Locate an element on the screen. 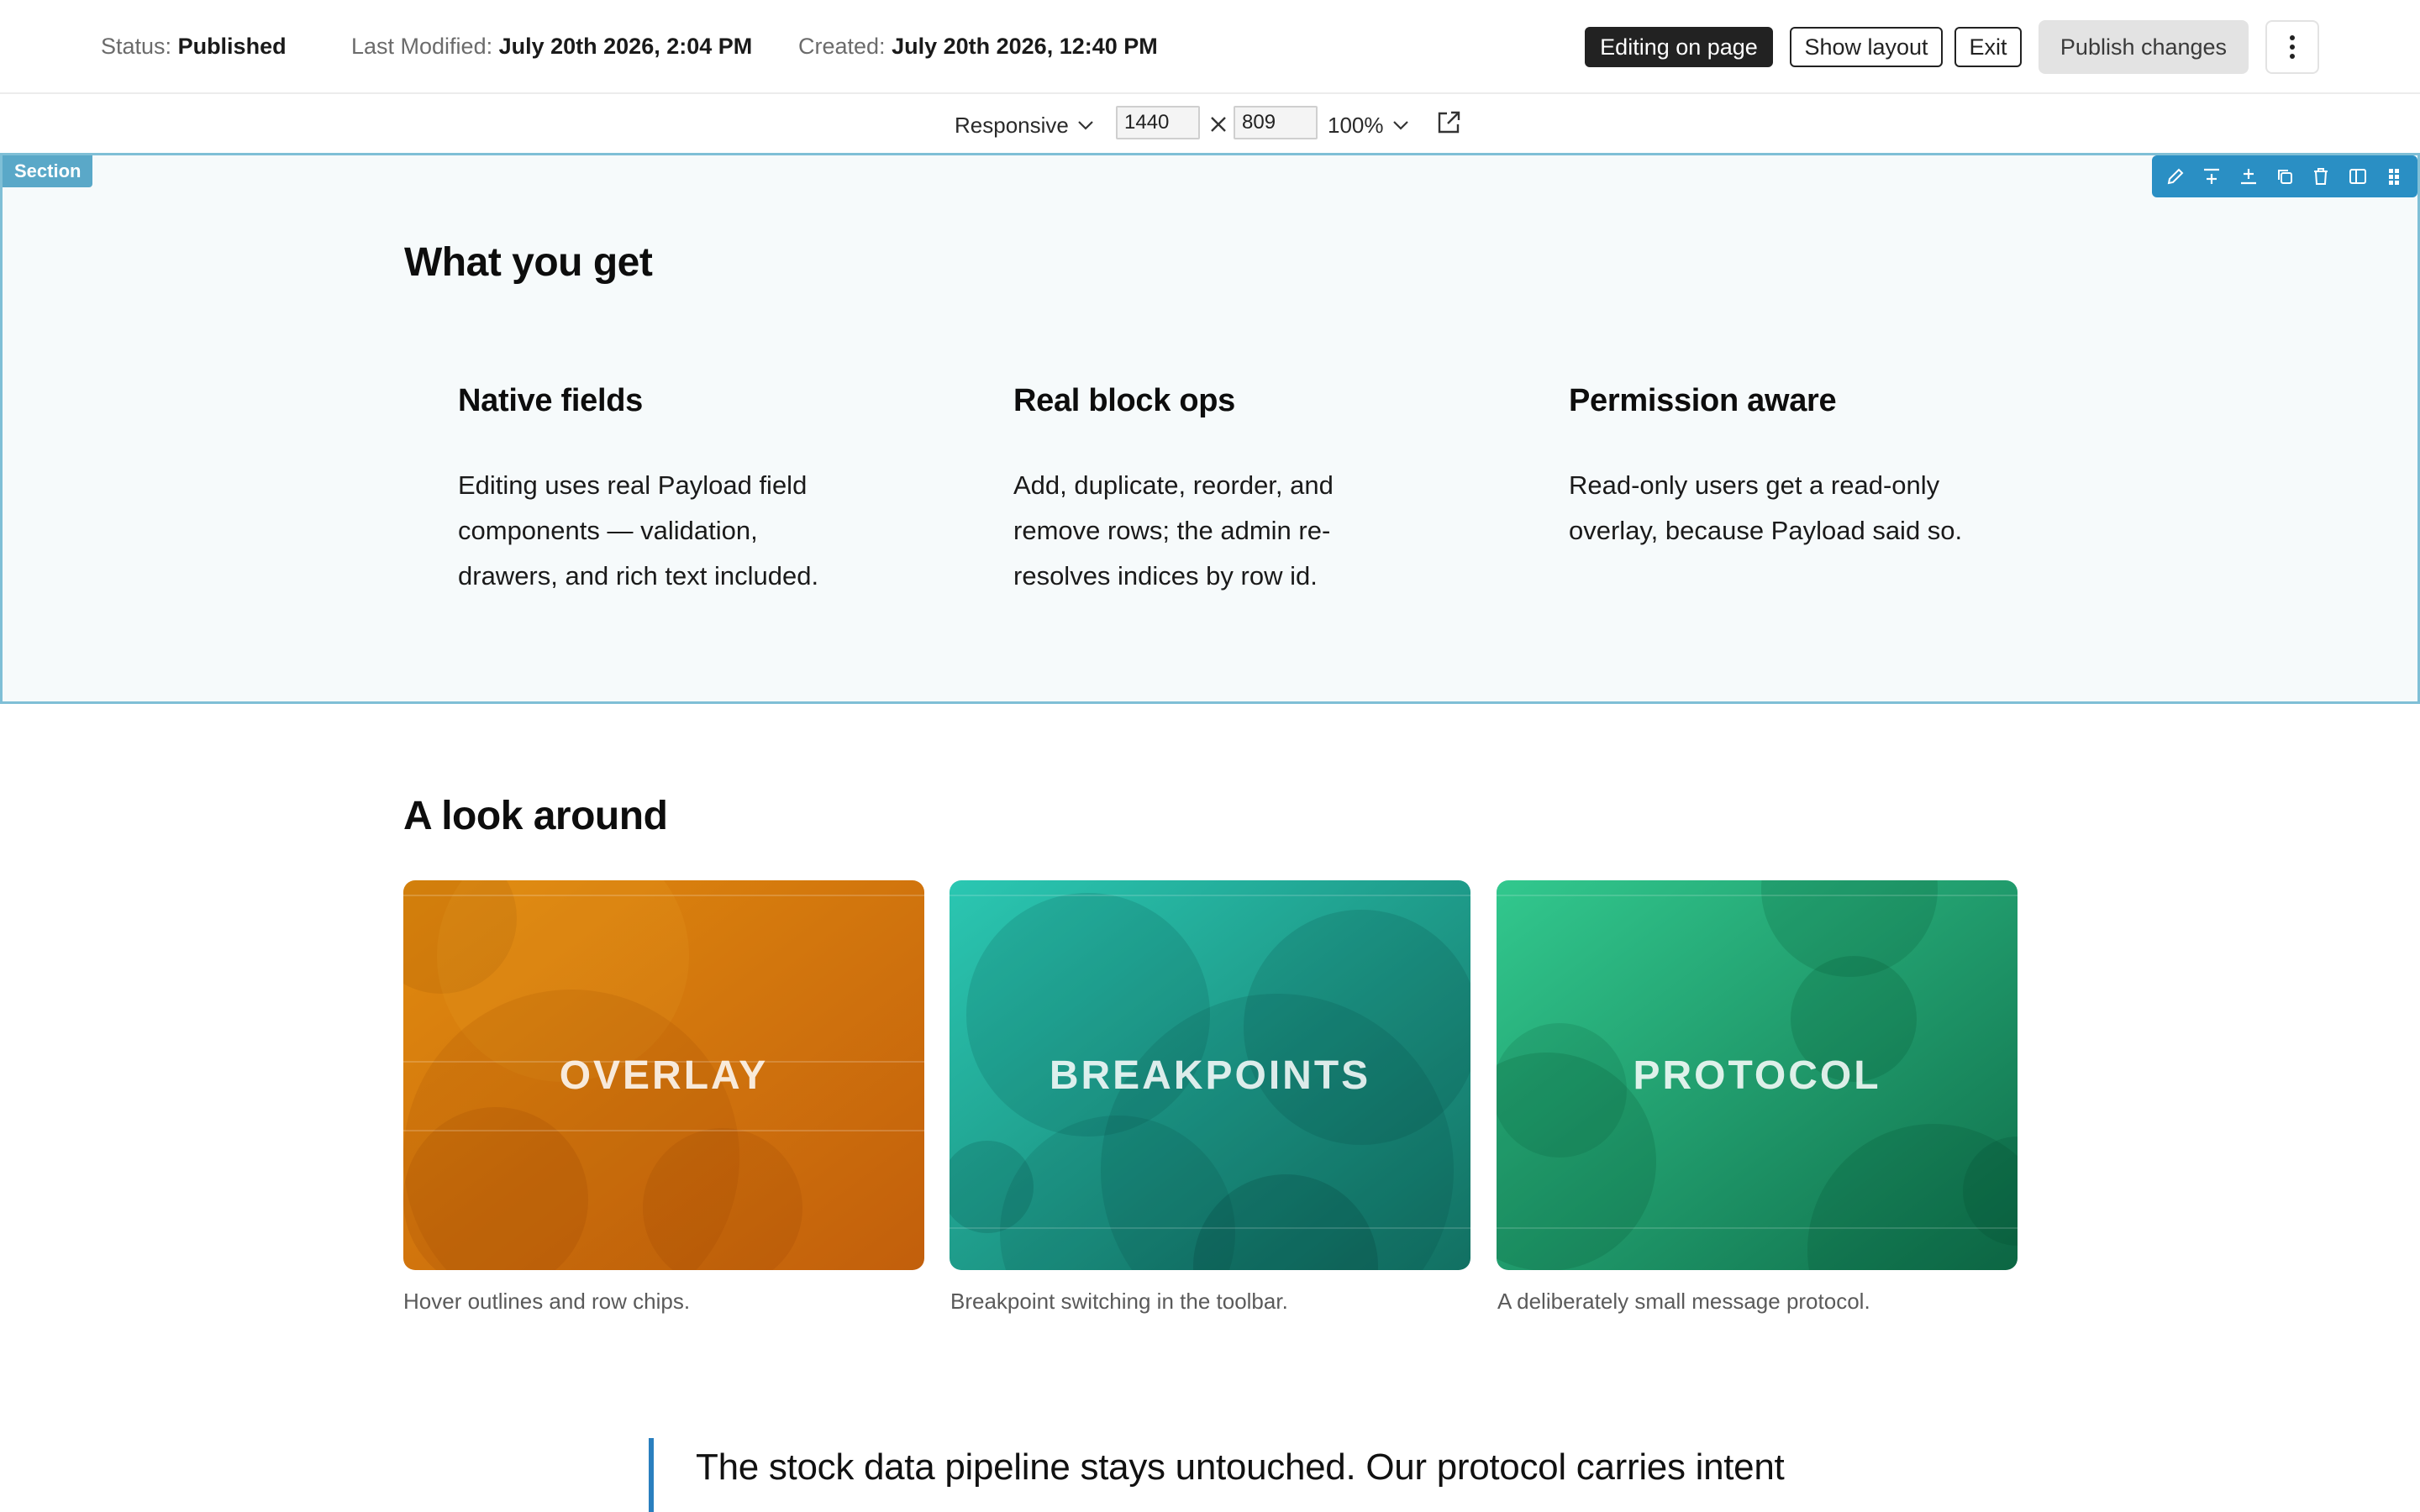  gallery-card: PROTOCOL is located at coordinates (1757, 1075).